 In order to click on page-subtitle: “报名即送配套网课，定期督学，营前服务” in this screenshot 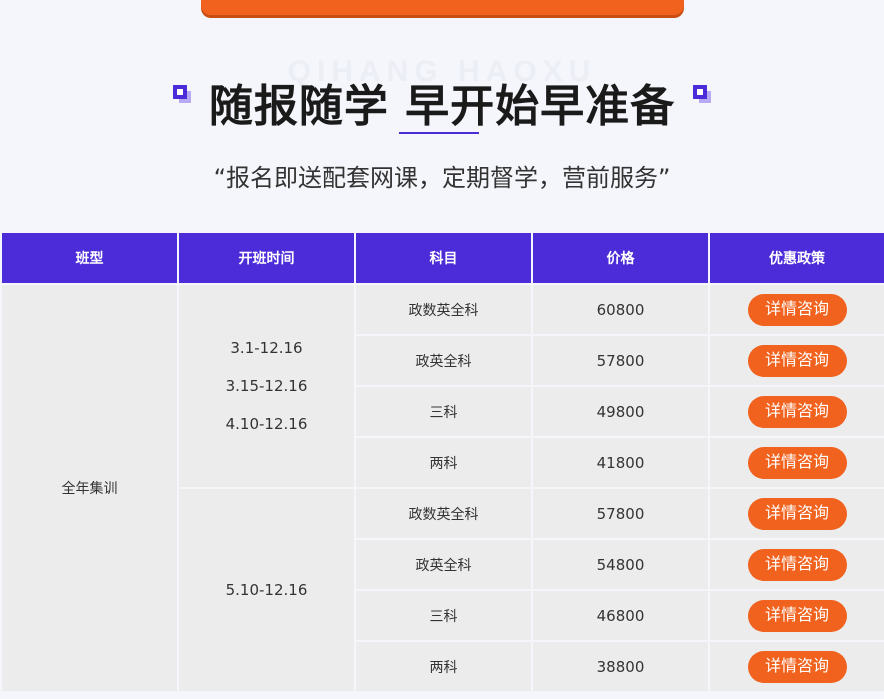, I will do `click(442, 178)`.